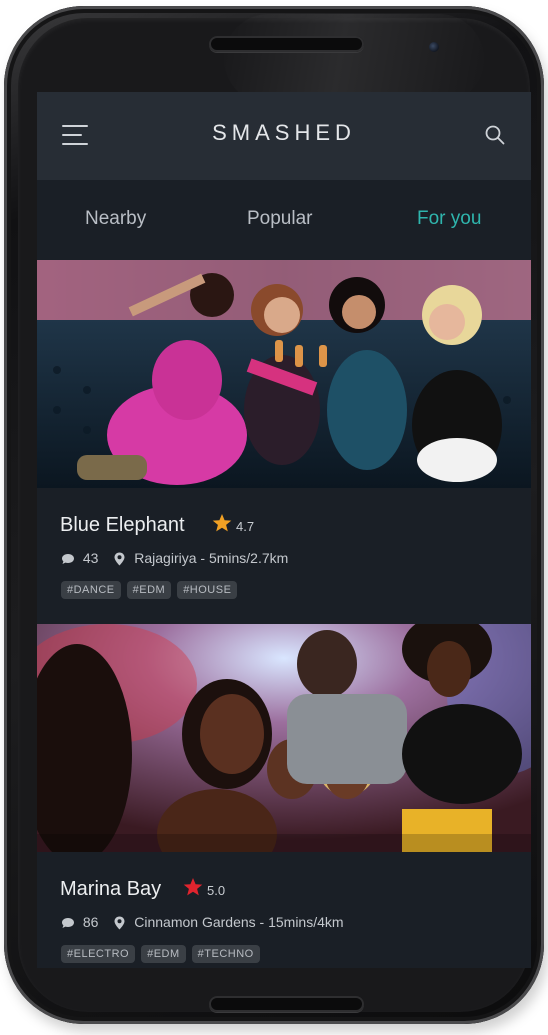 The height and width of the screenshot is (1035, 548). What do you see at coordinates (207, 590) in the screenshot?
I see `tag-chip: #HOUSE` at bounding box center [207, 590].